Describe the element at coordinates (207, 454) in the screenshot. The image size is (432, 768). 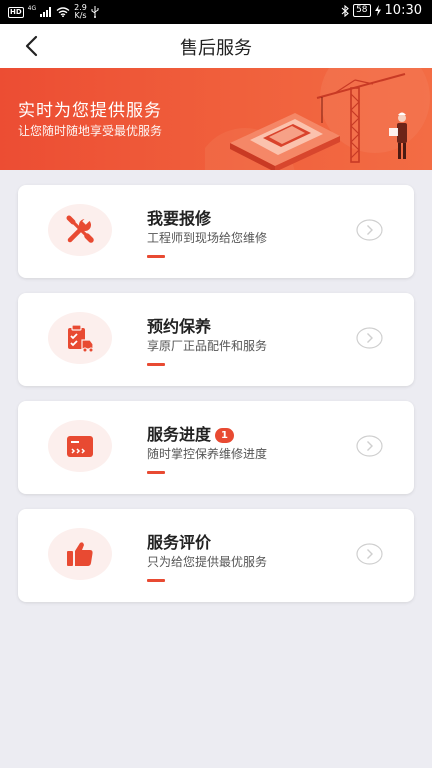
I see `card-description: 随时掌控保养维修进度` at that location.